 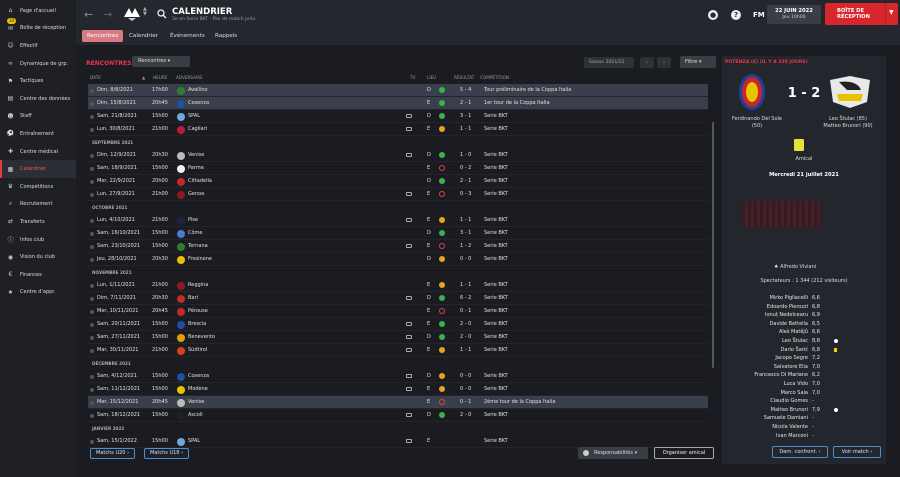 What do you see at coordinates (713, 245) in the screenshot?
I see `scrollbar` at bounding box center [713, 245].